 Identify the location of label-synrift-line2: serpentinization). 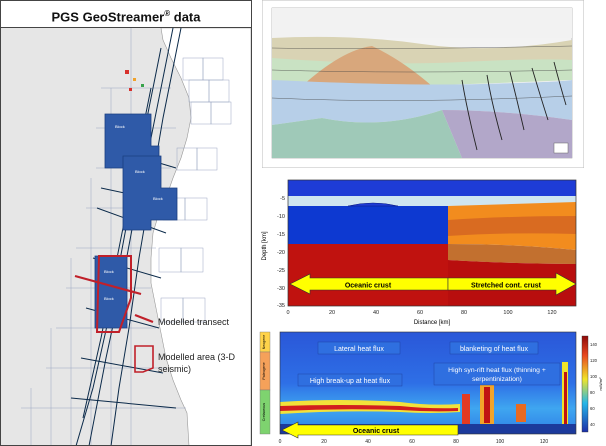
(497, 379).